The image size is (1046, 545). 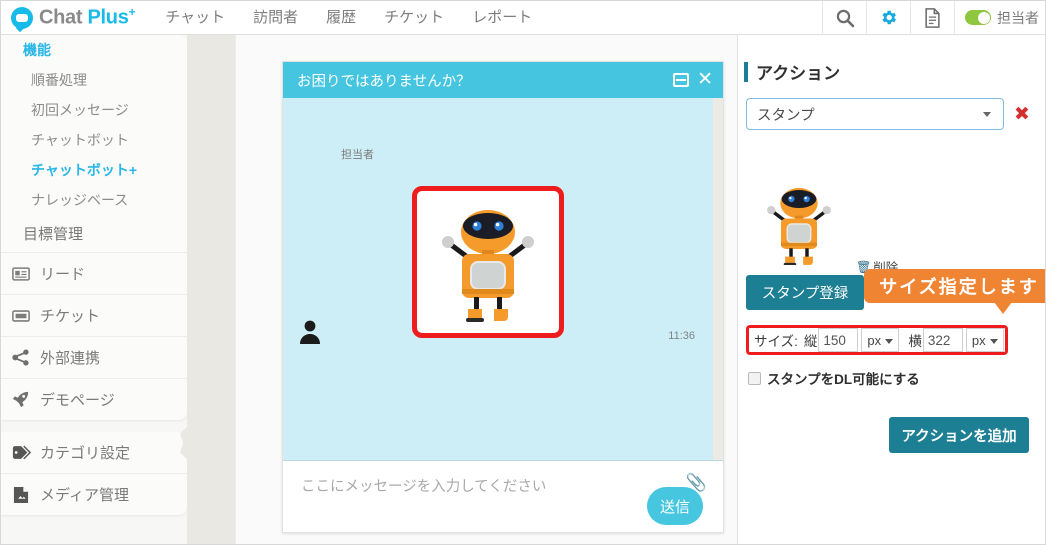 I want to click on height-unit-value: px, so click(x=874, y=340).